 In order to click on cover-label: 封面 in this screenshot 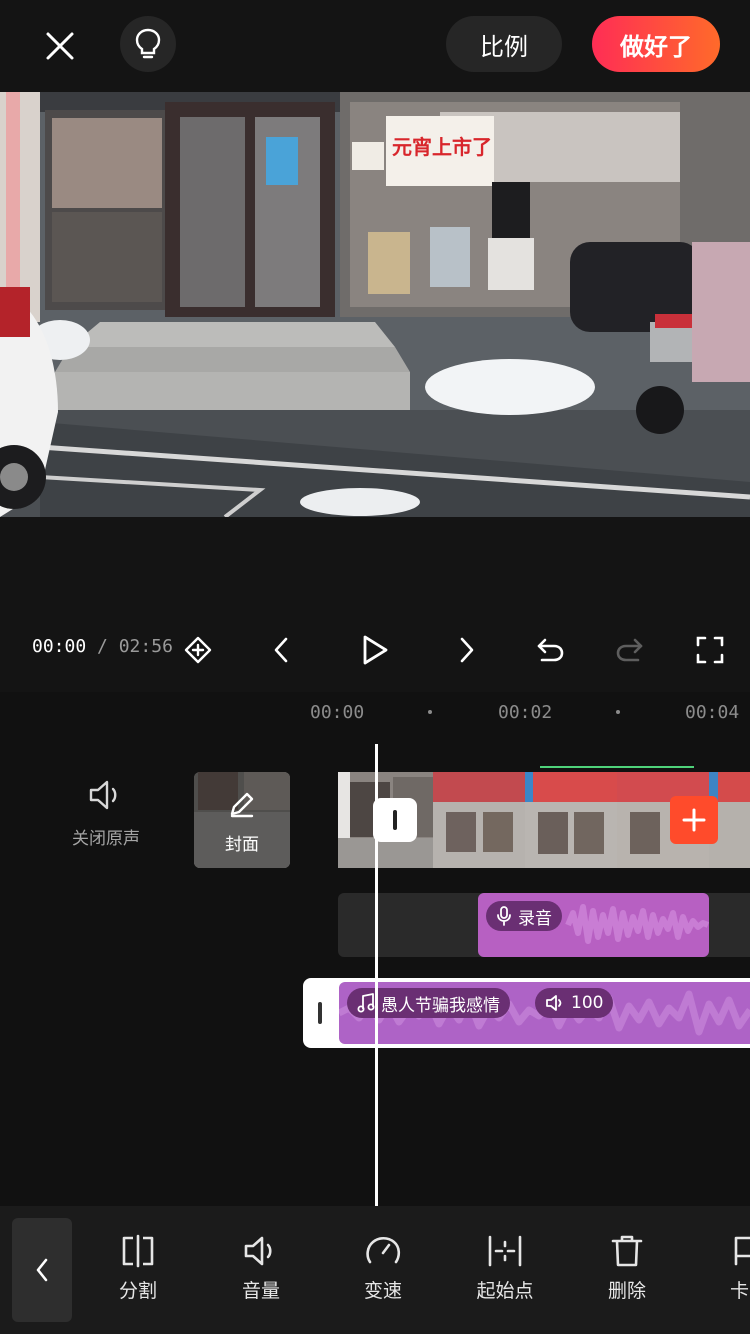, I will do `click(242, 845)`.